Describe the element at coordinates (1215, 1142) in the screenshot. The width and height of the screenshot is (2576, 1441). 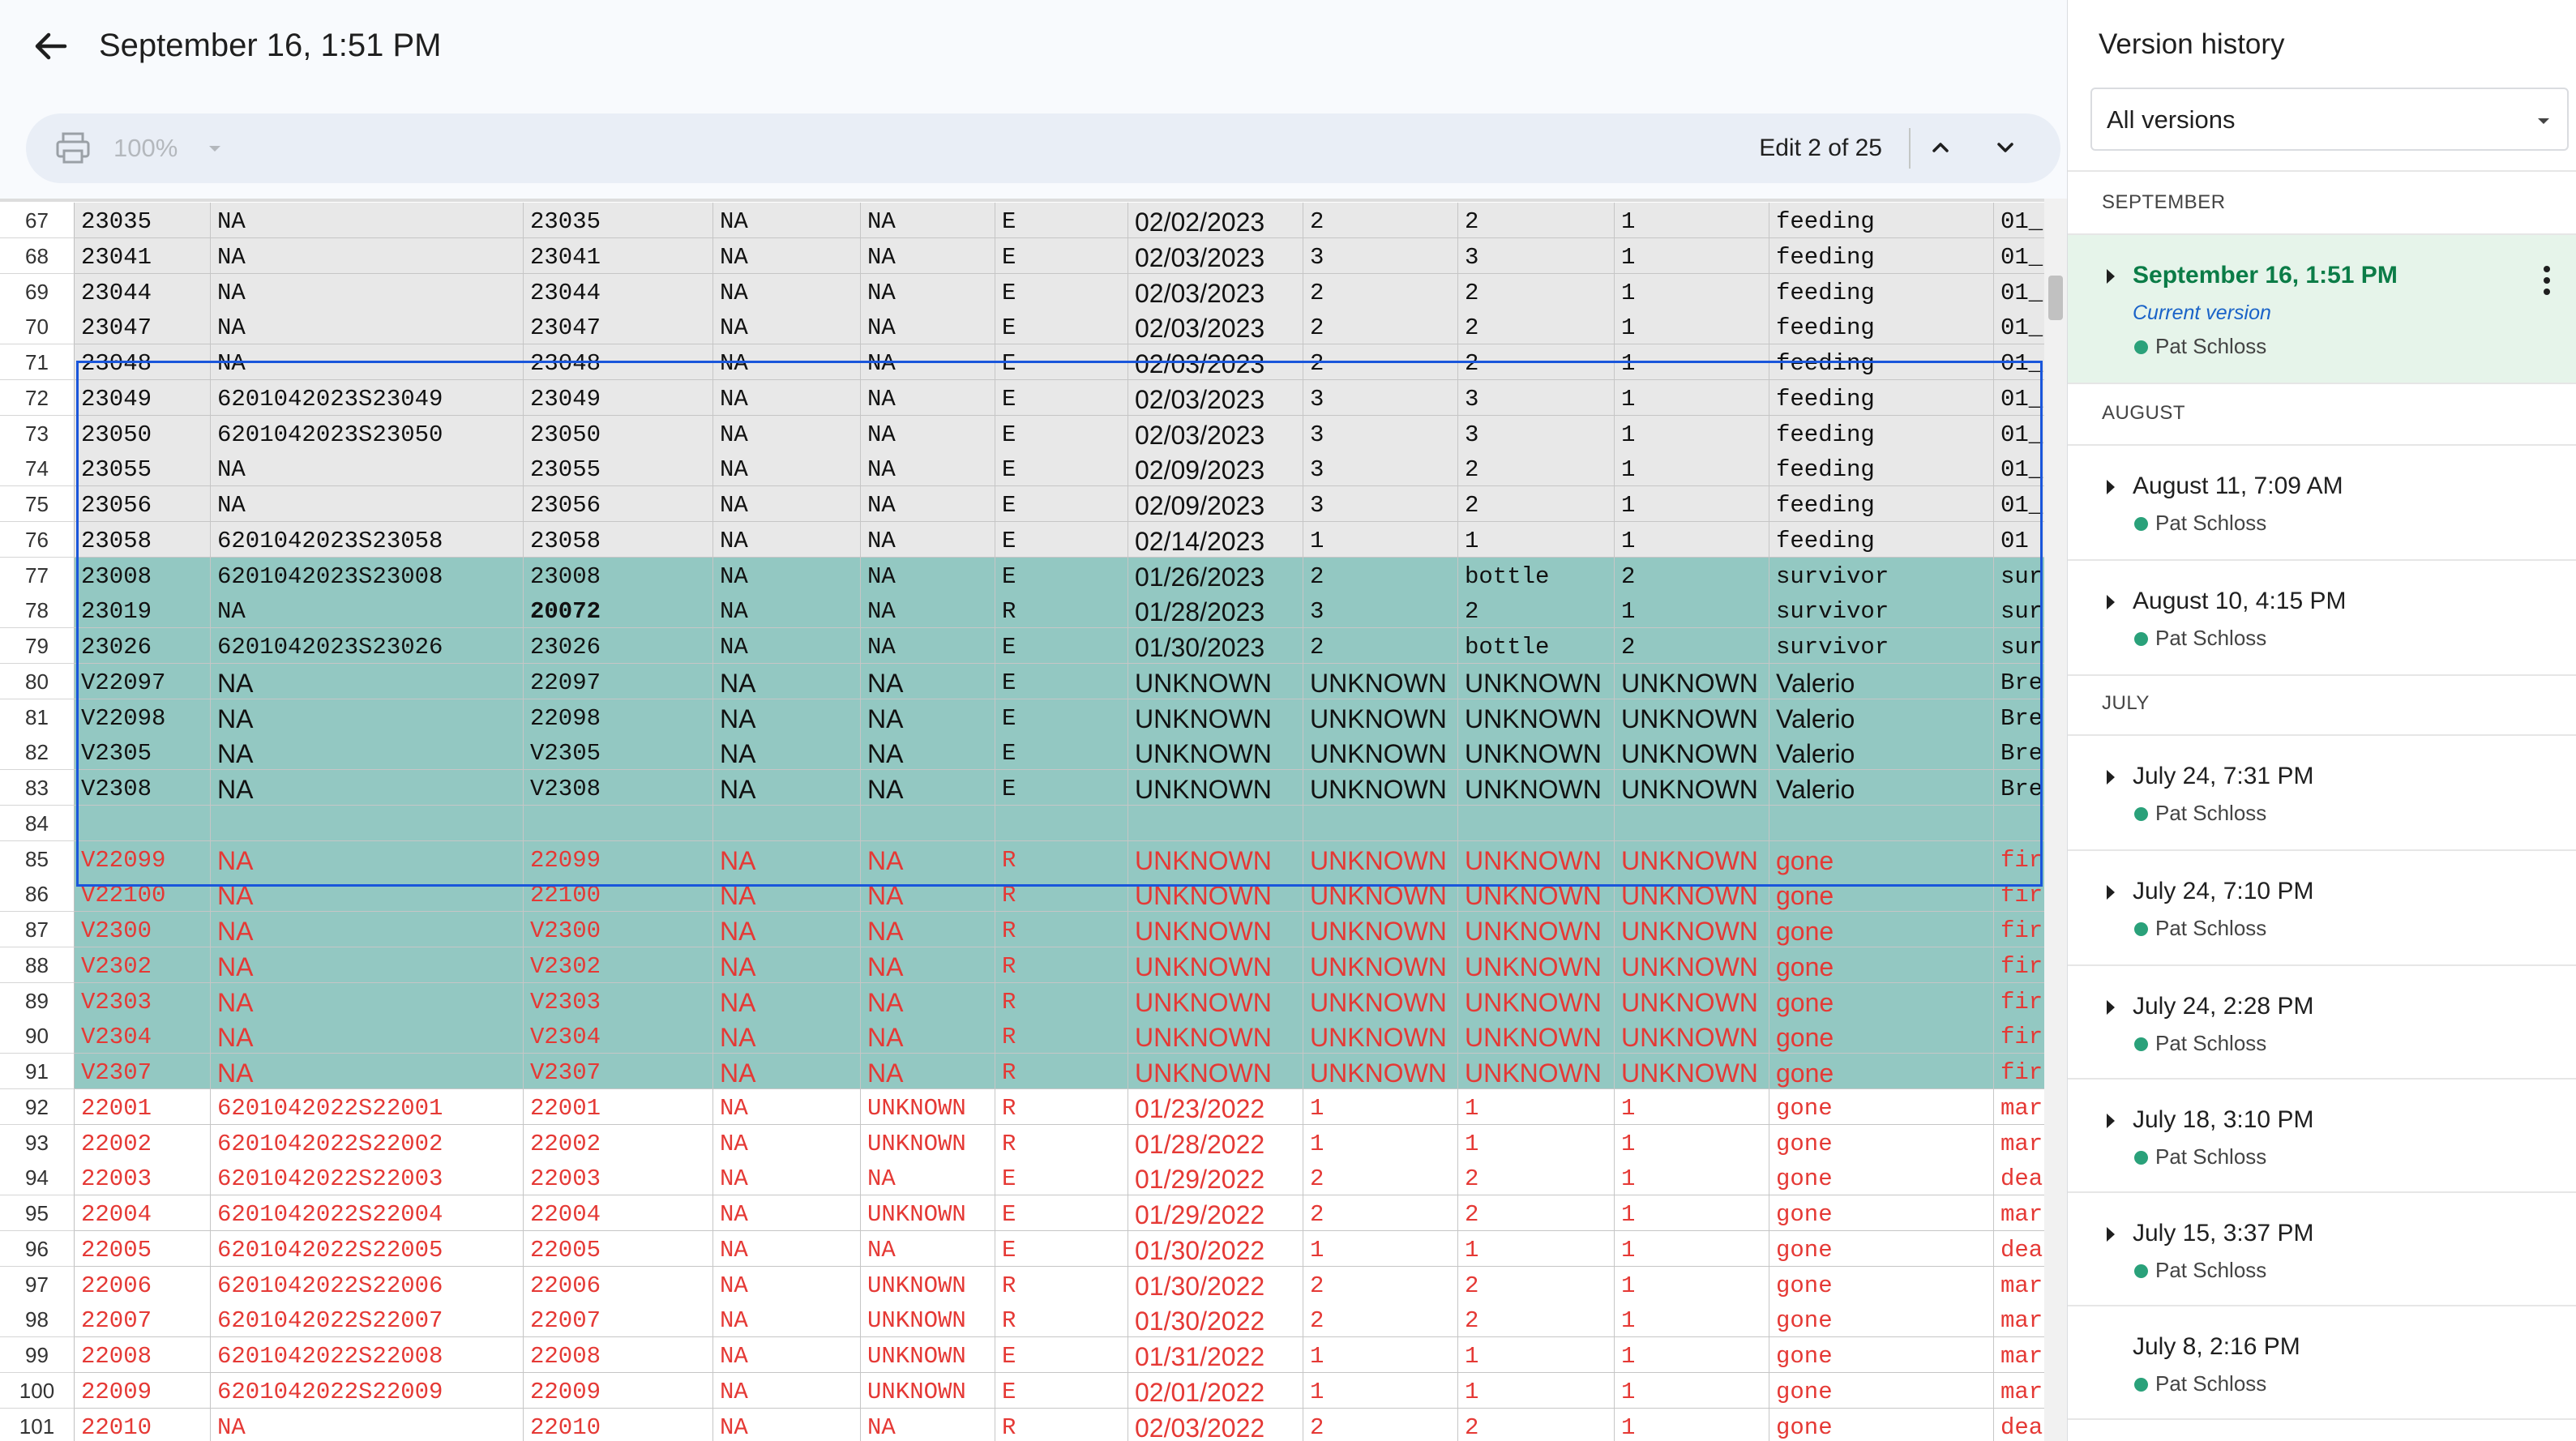
I see `sheet-cell: 01/28/2022` at that location.